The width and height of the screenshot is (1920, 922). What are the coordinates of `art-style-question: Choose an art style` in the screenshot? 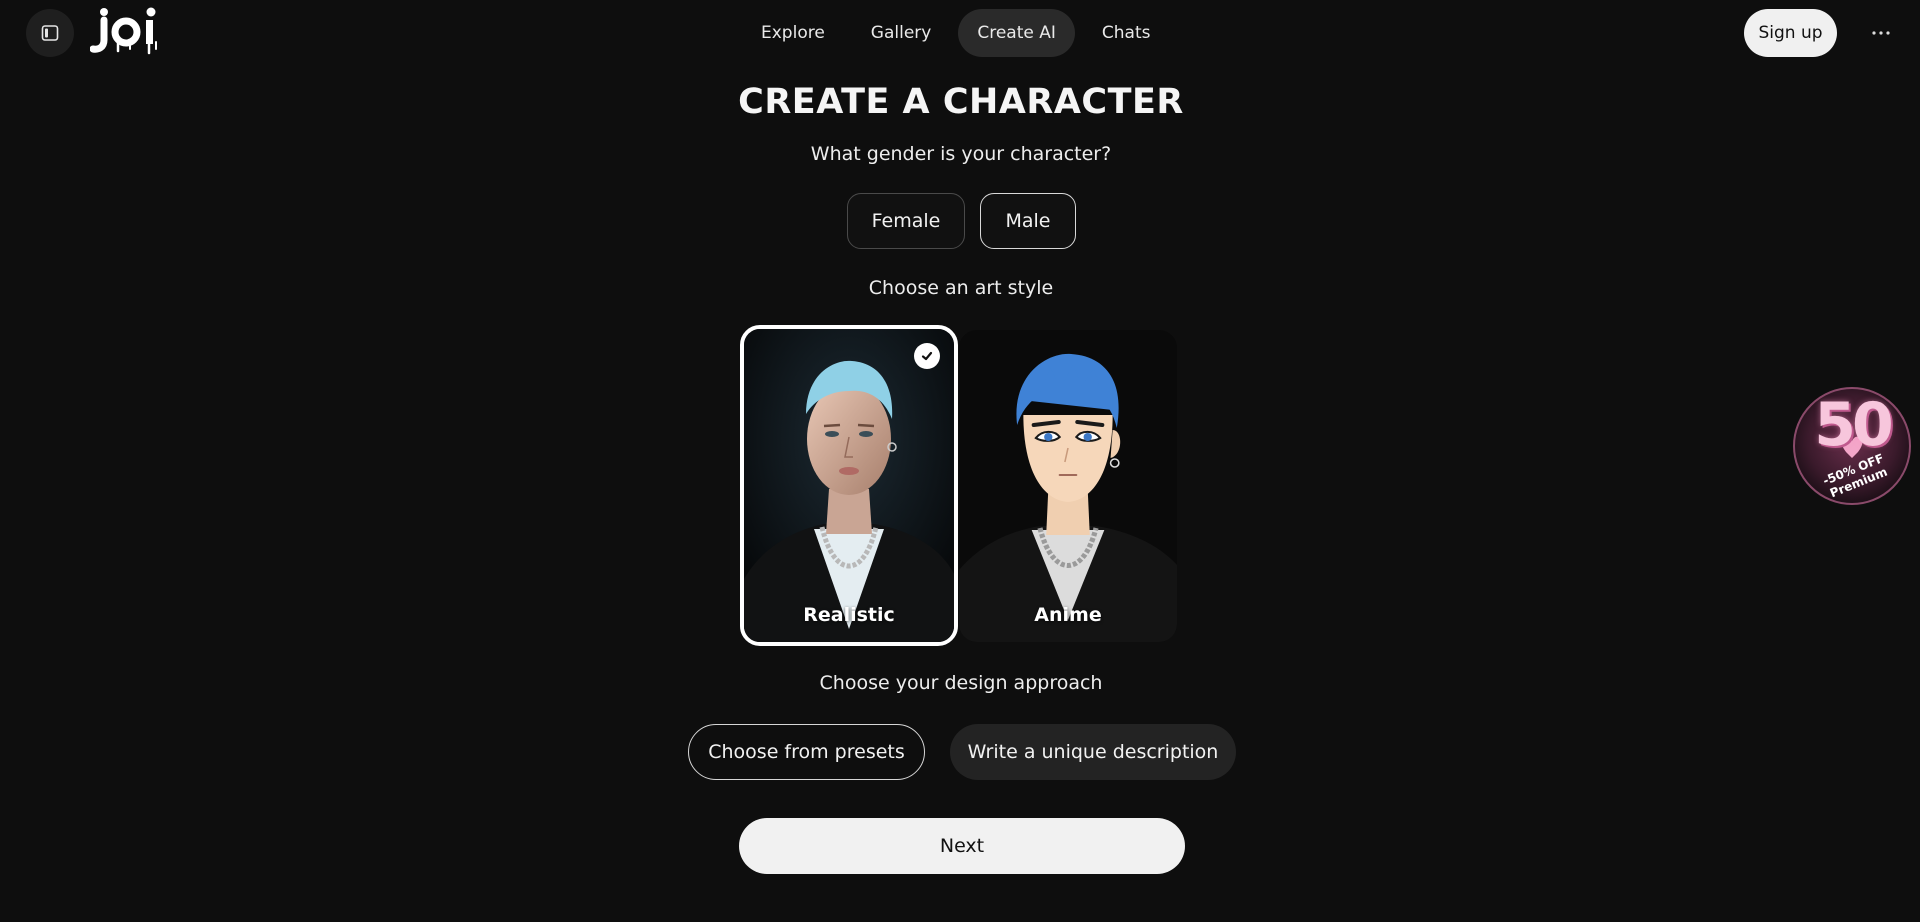 It's located at (961, 288).